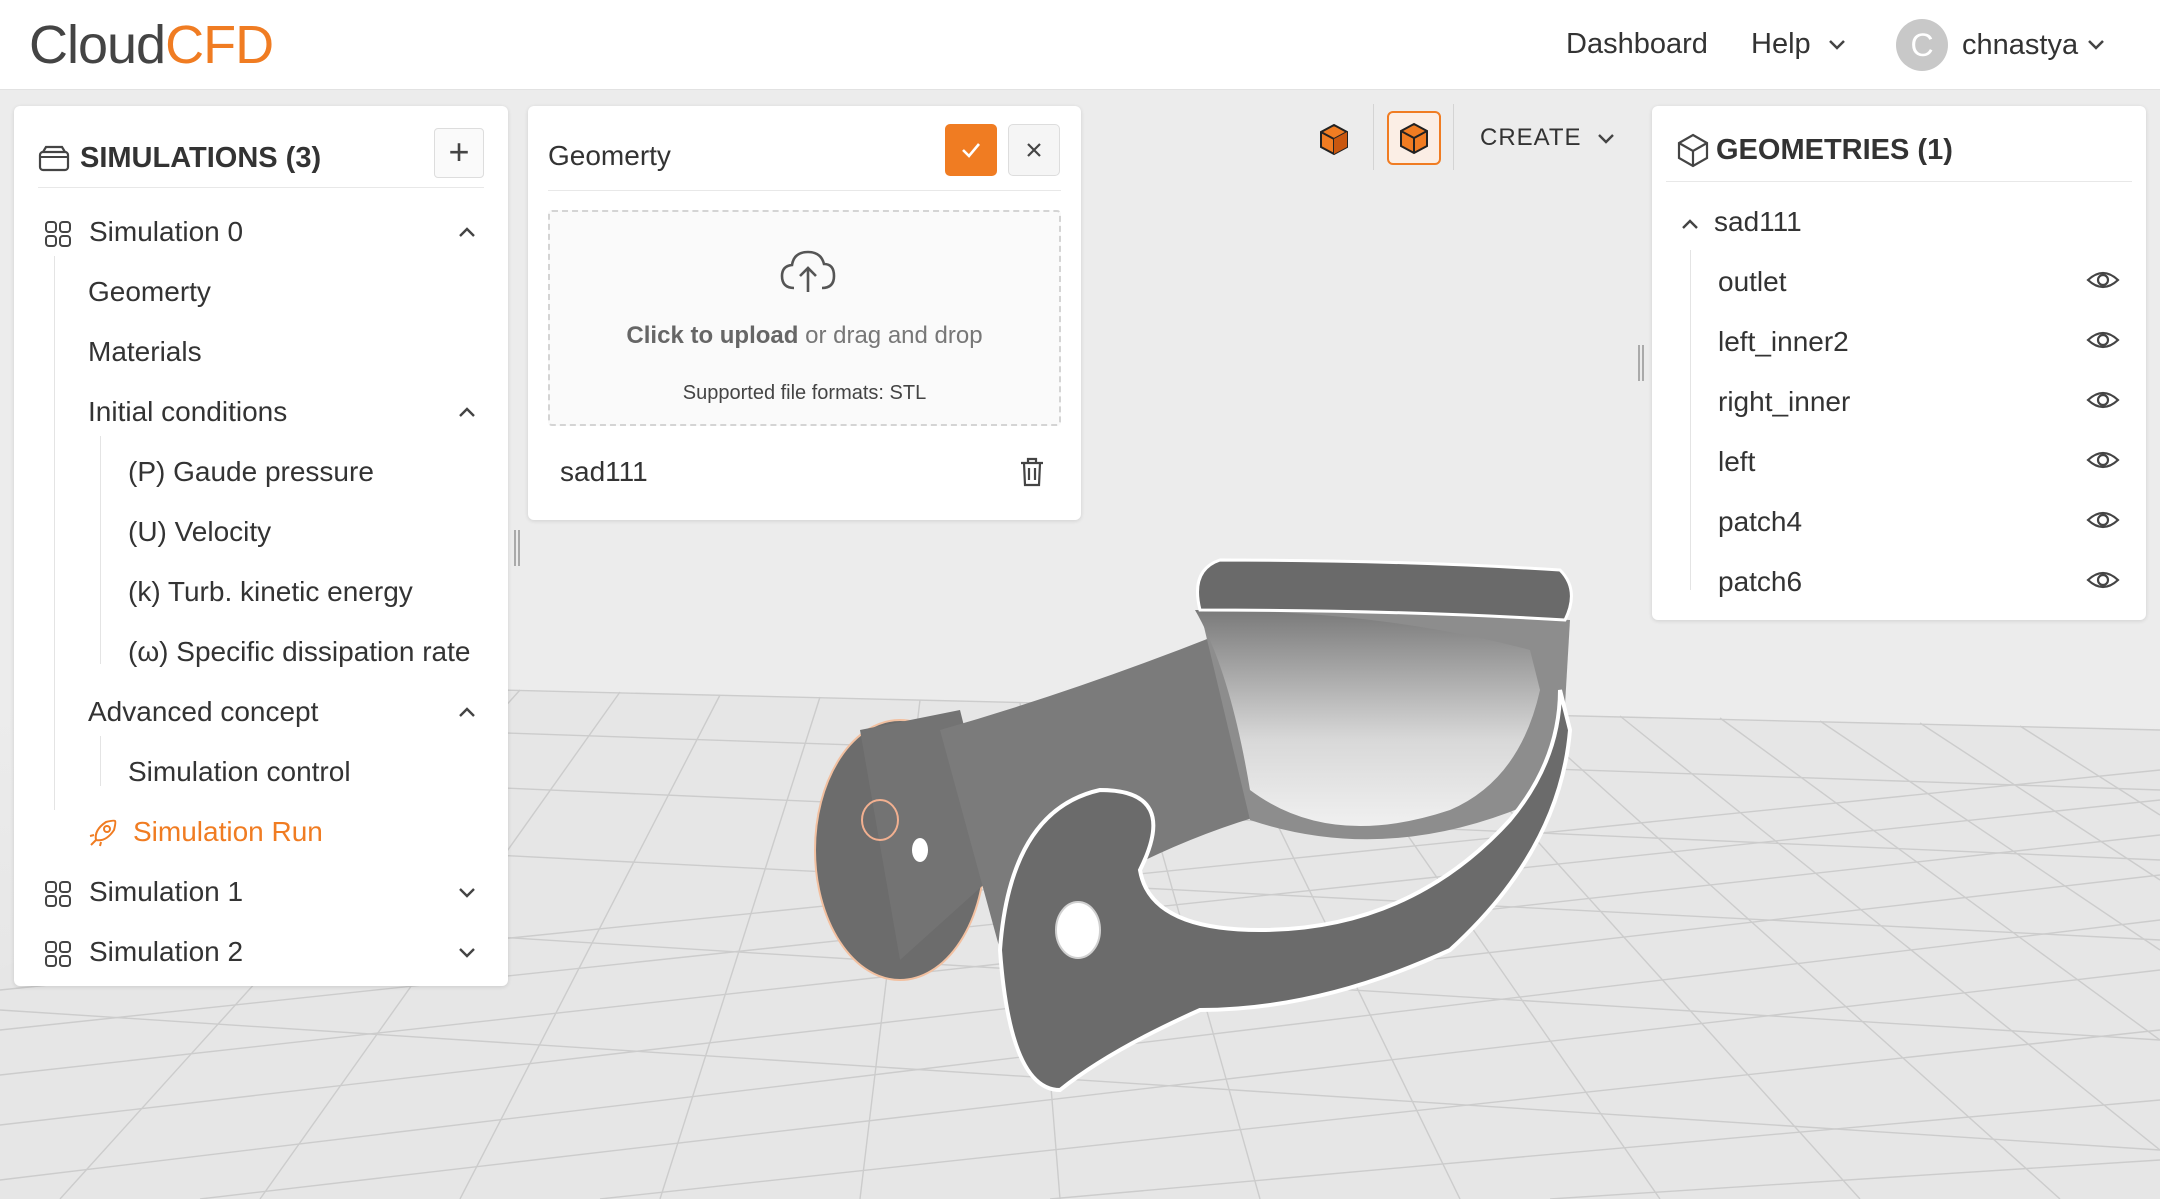 Image resolution: width=2160 pixels, height=1199 pixels. I want to click on app-logo: CloudCFD, so click(151, 45).